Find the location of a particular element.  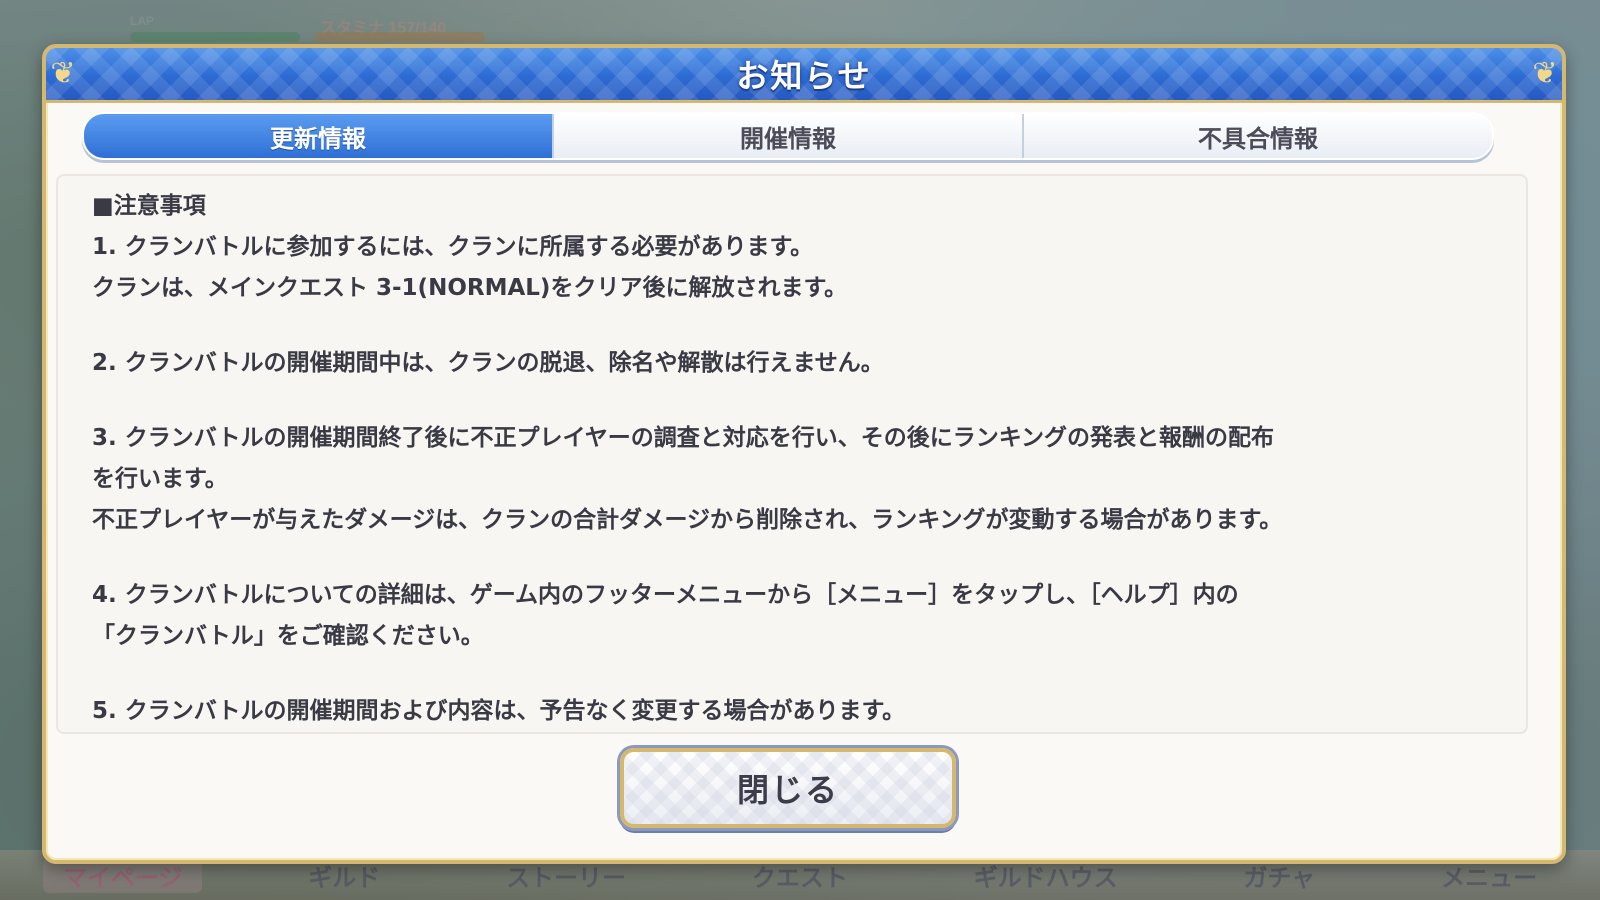

notice-line: 2. クランバトルの開催期間中は、クランの脱退、除名や解散は行えません。 is located at coordinates (488, 363).